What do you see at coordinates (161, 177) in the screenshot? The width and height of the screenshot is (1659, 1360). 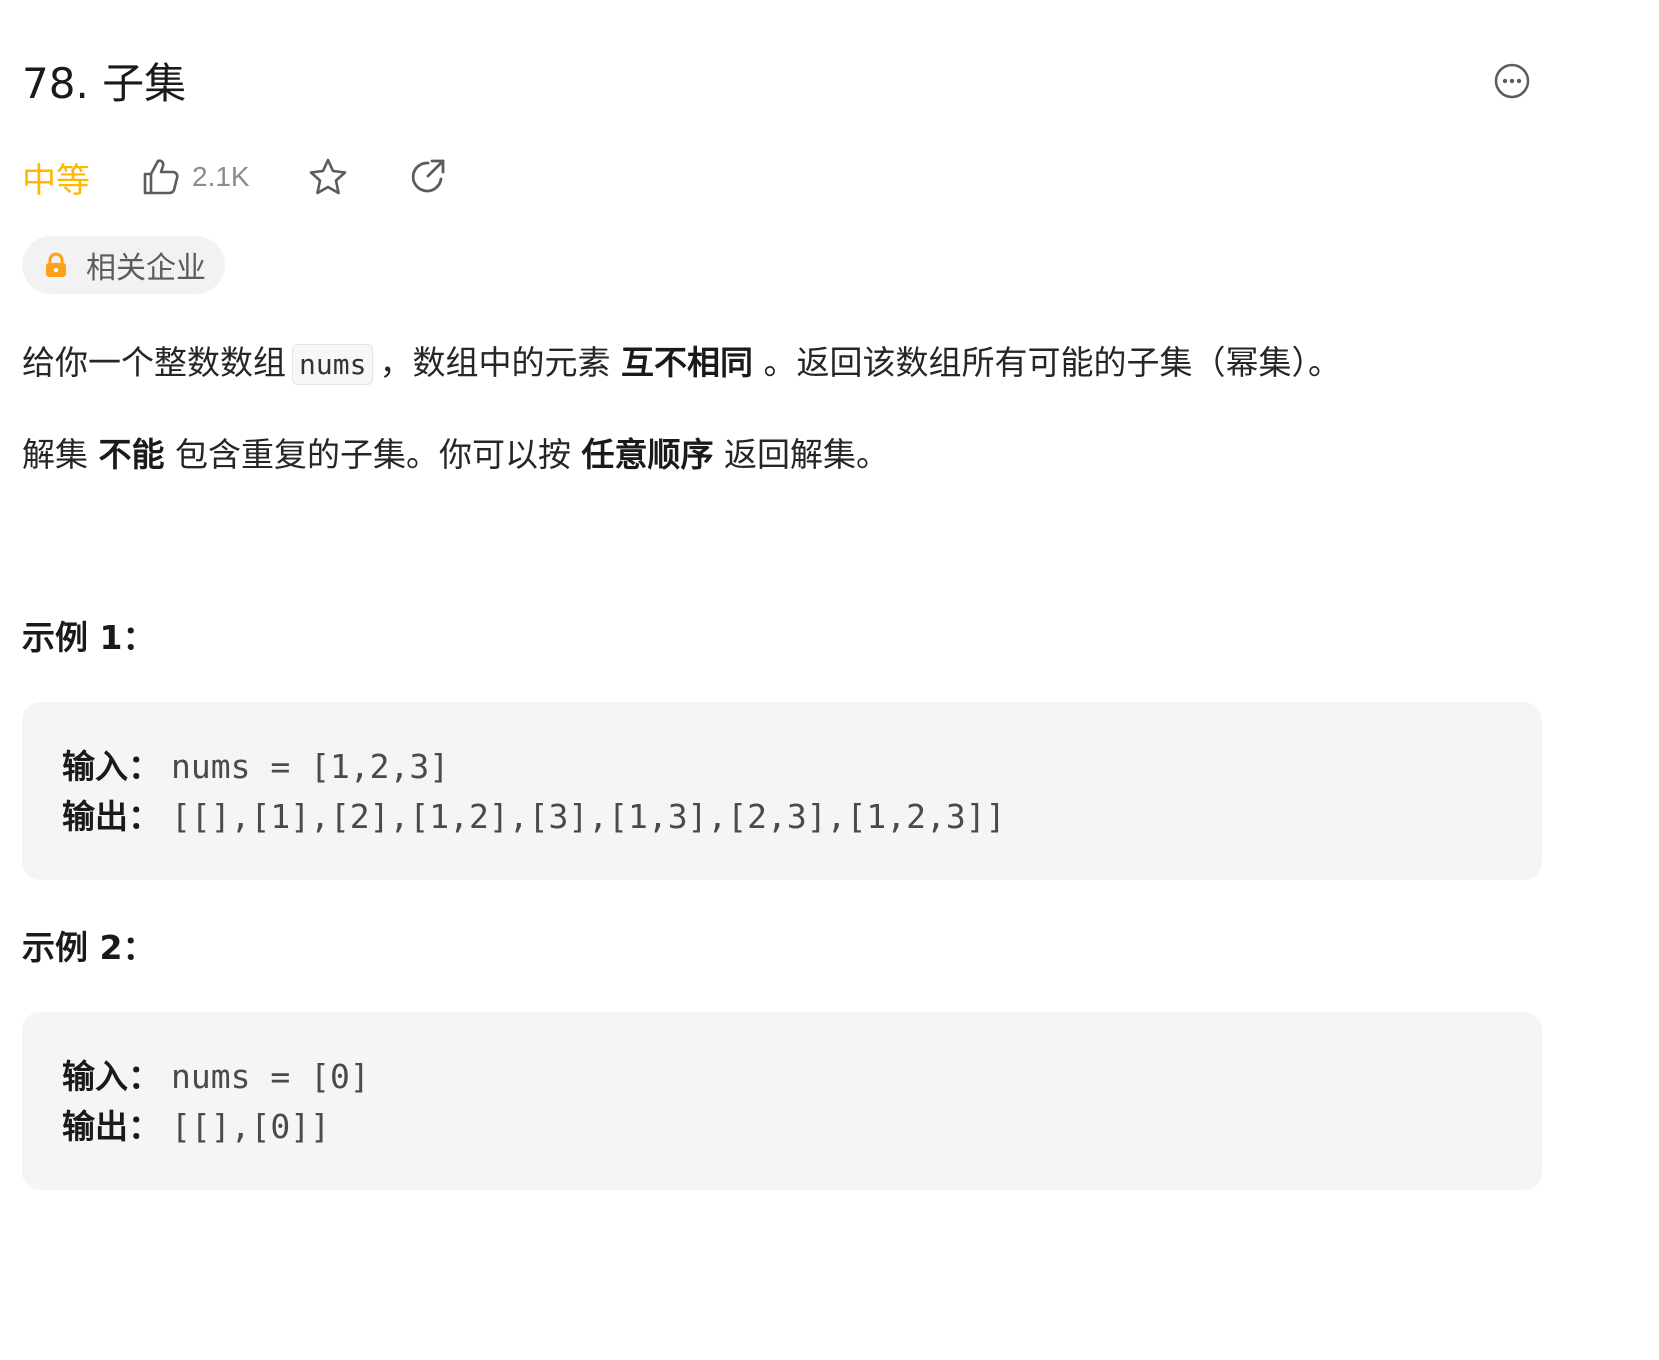 I see `thumbs-up-icon` at bounding box center [161, 177].